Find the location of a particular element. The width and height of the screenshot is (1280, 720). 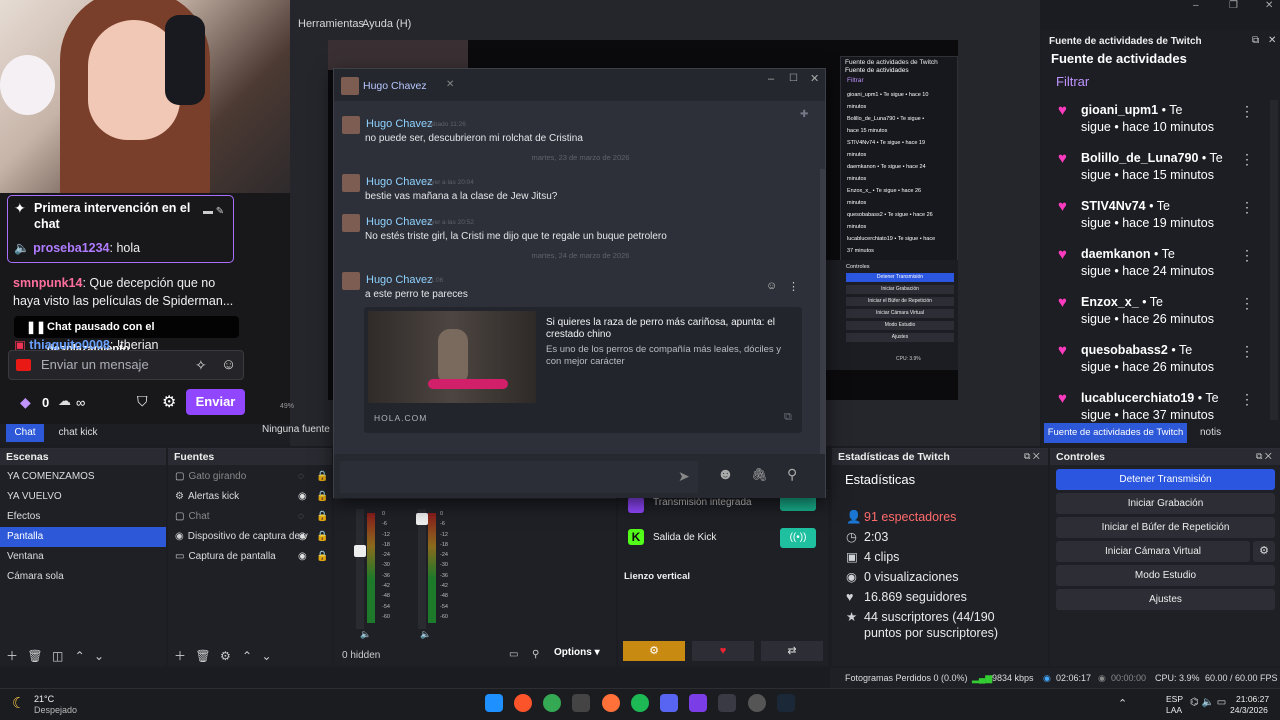

chat-username: smnpunk14 is located at coordinates (47, 283).